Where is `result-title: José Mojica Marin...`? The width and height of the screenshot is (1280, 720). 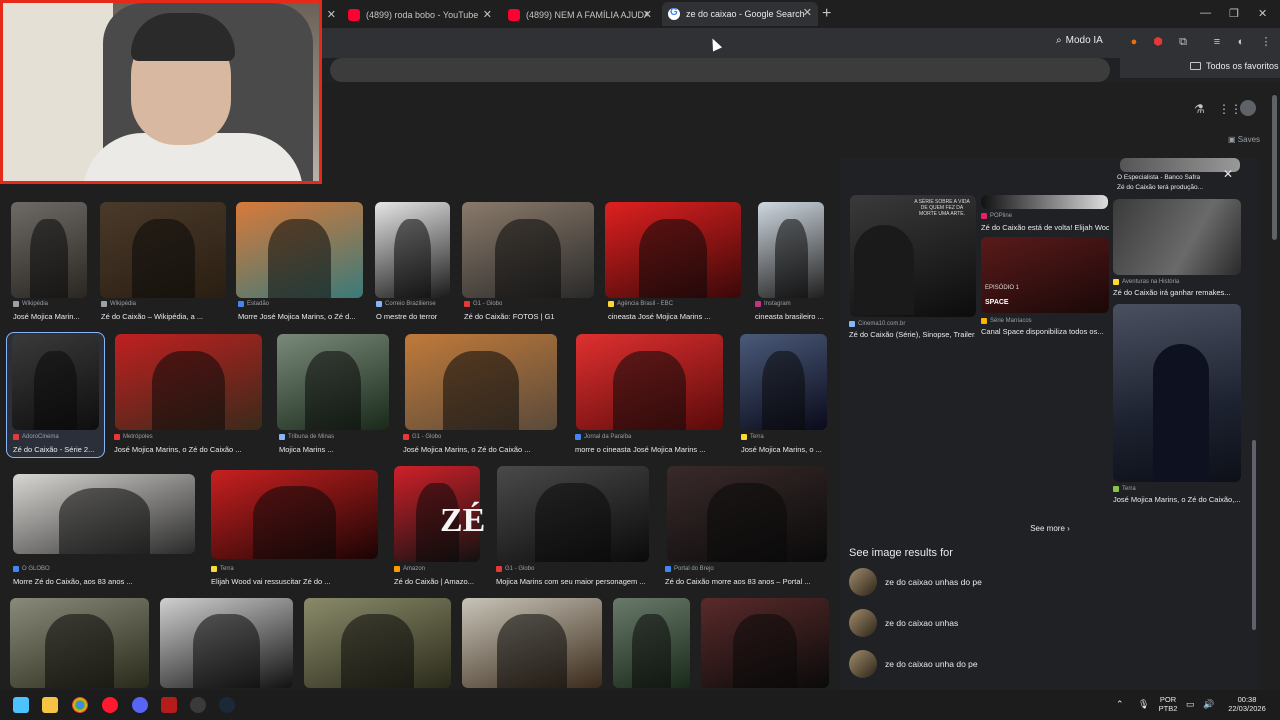
result-title: José Mojica Marin... is located at coordinates (46, 316).